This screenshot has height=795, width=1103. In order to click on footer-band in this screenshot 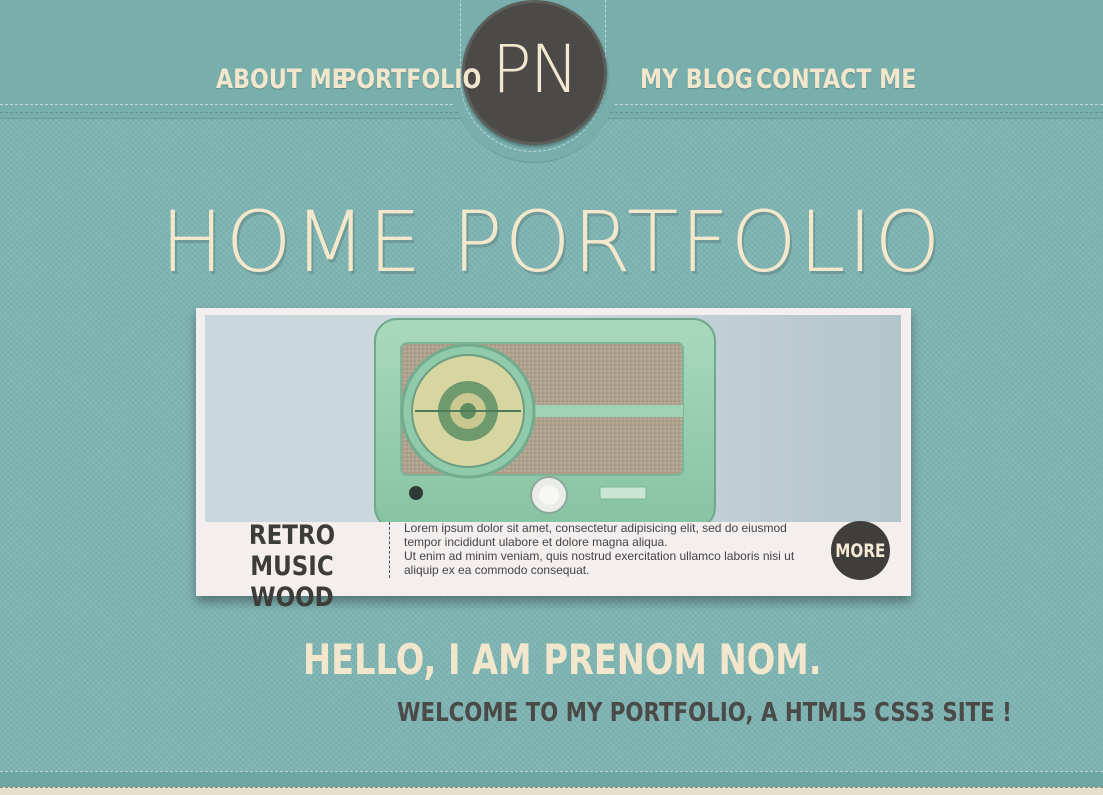, I will do `click(551, 783)`.